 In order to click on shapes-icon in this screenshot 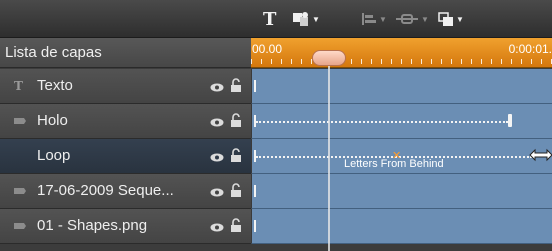, I will do `click(300, 19)`.